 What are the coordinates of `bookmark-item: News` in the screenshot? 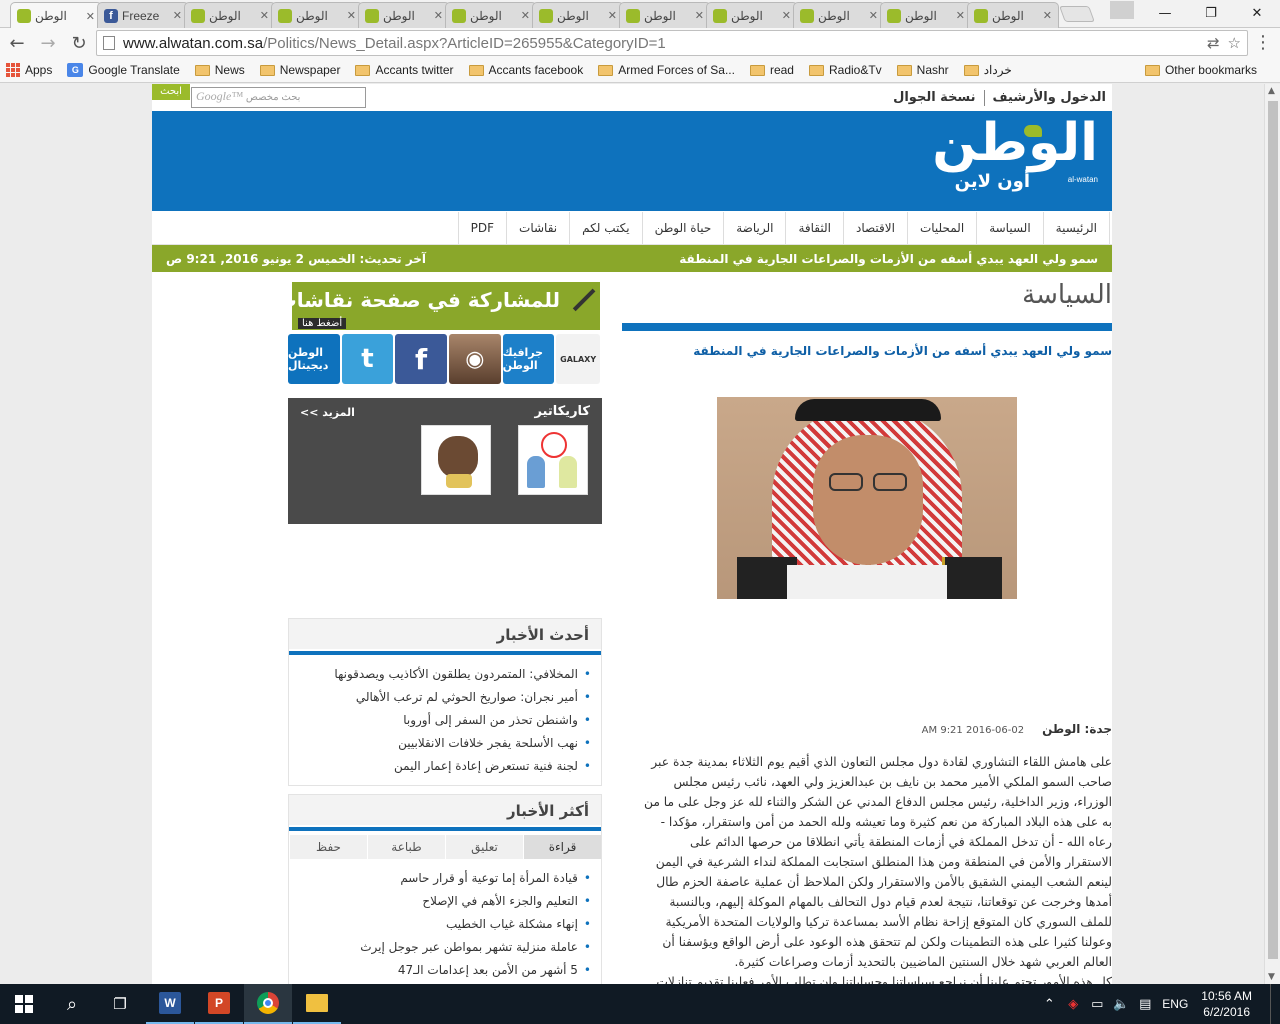 It's located at (219, 70).